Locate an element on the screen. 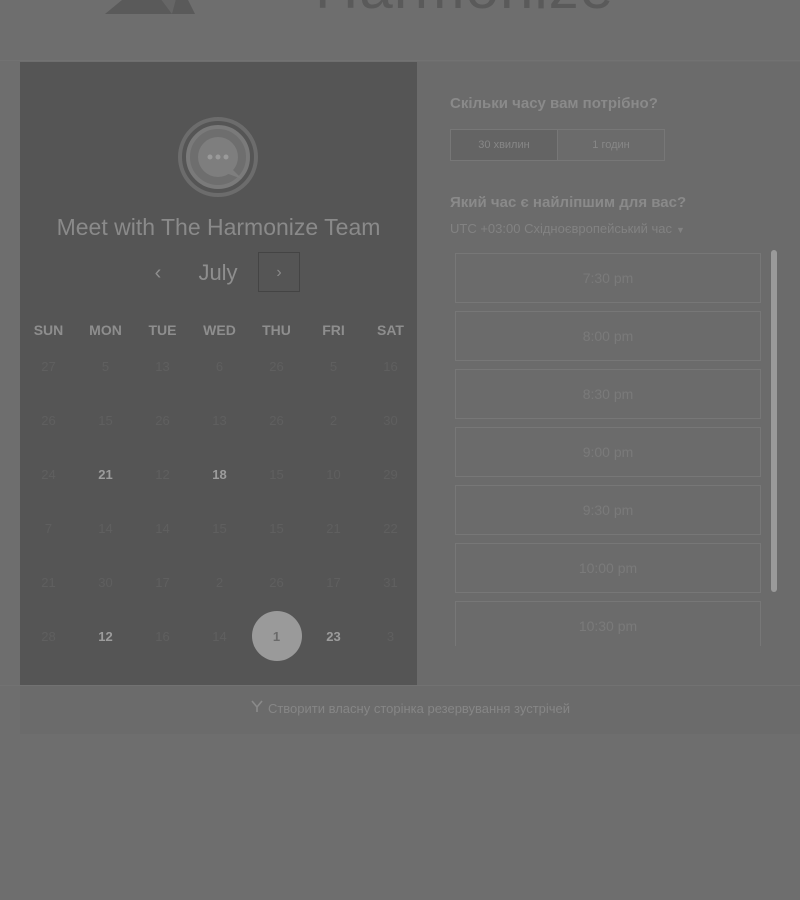  calendar-day-number: 7 is located at coordinates (48, 528).